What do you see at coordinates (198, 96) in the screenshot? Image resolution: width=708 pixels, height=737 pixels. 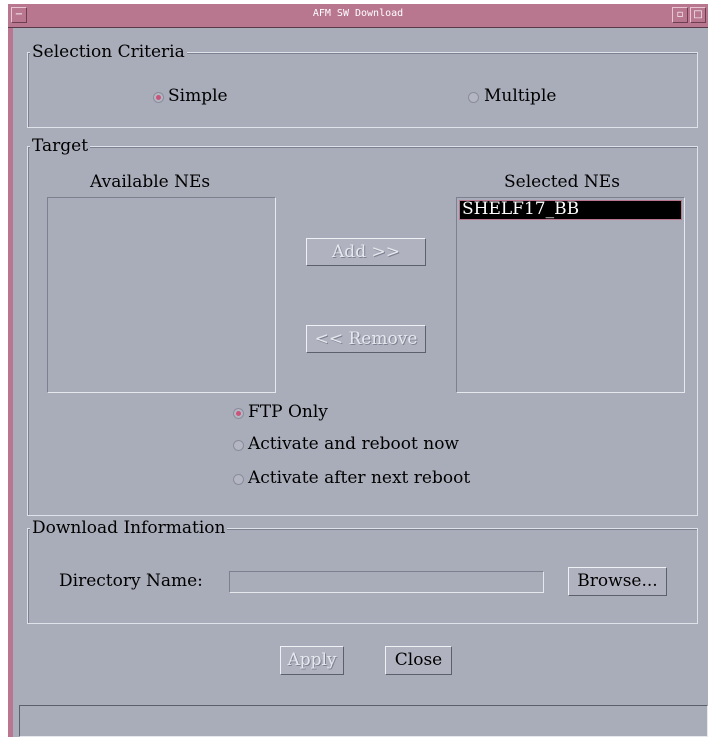 I see `simple-radio-label: Simple` at bounding box center [198, 96].